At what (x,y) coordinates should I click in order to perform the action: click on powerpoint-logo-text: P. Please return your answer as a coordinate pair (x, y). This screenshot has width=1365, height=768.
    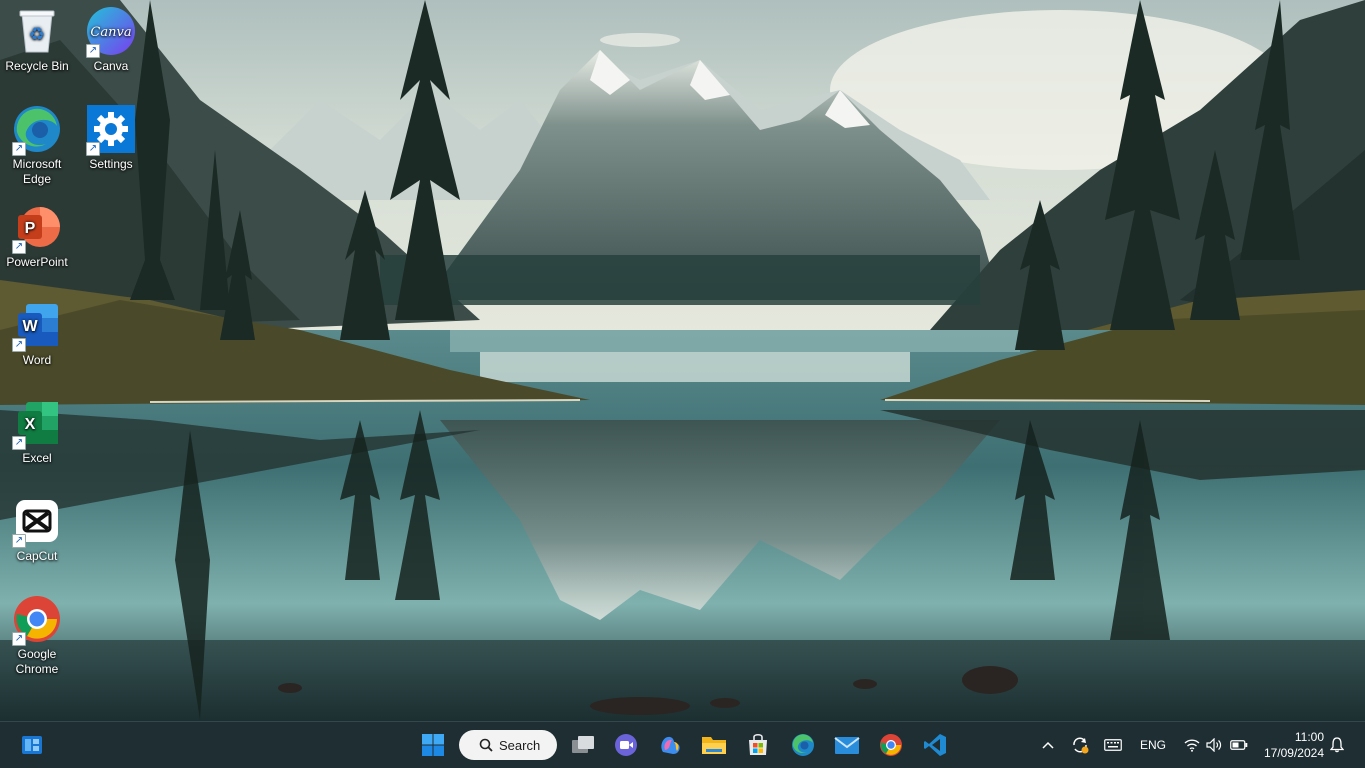
    Looking at the image, I should click on (30, 228).